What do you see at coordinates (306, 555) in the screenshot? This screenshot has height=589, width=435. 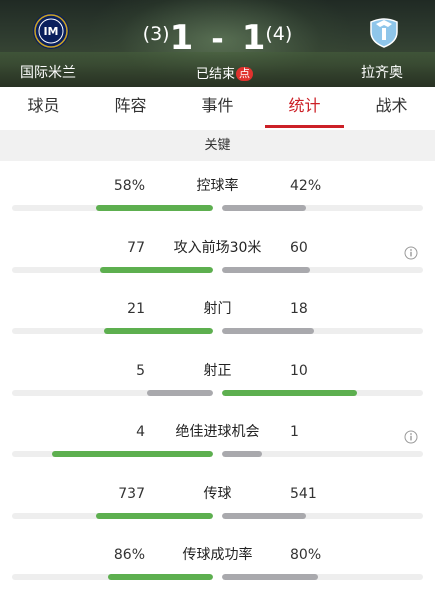 I see `stat-away-value: 80%` at bounding box center [306, 555].